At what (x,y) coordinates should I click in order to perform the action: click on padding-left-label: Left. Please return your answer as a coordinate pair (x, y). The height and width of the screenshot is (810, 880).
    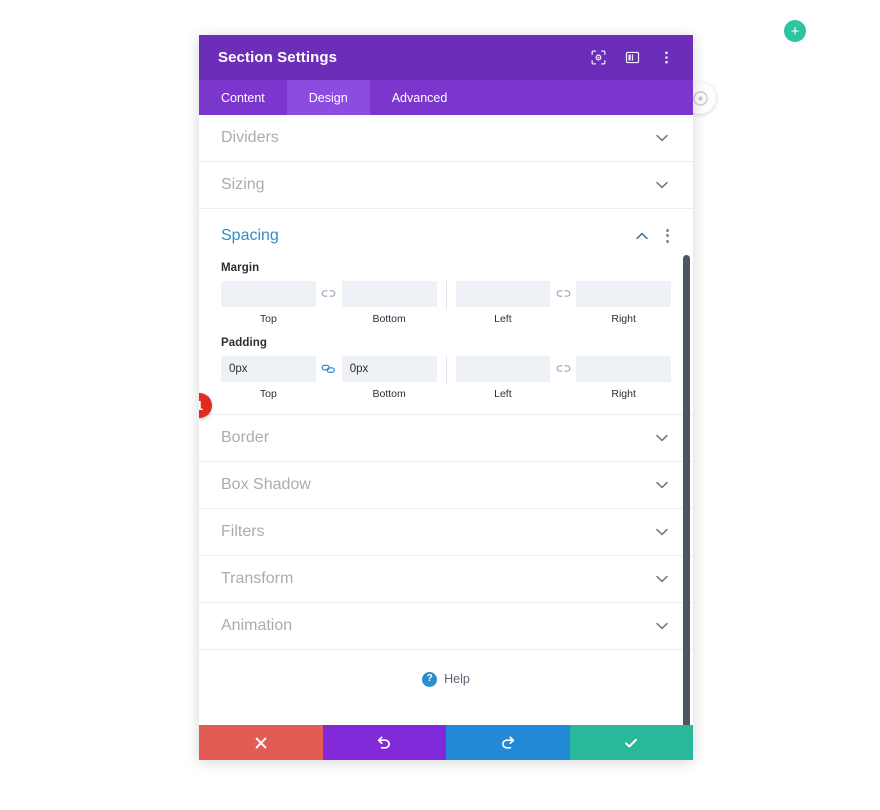
    Looking at the image, I should click on (503, 394).